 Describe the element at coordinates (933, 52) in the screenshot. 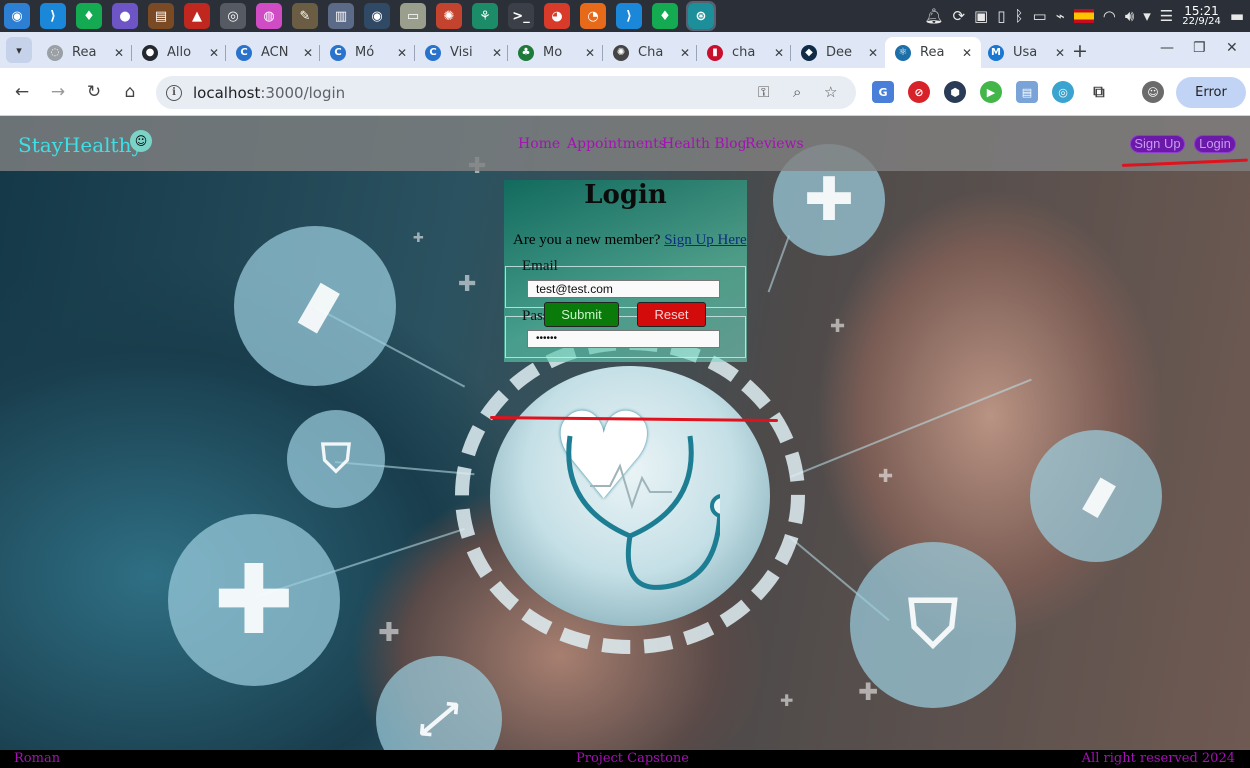

I see `browser-tab: ⚛ Rea ✕` at that location.